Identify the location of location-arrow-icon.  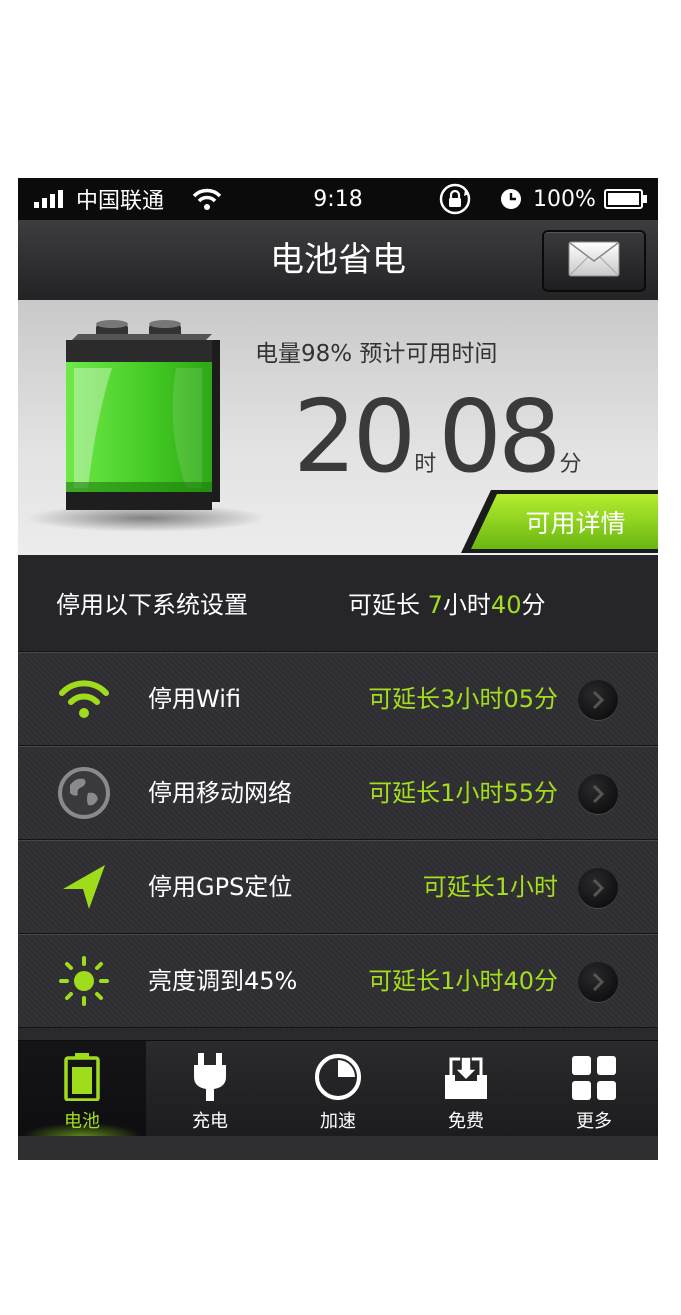
(84, 887).